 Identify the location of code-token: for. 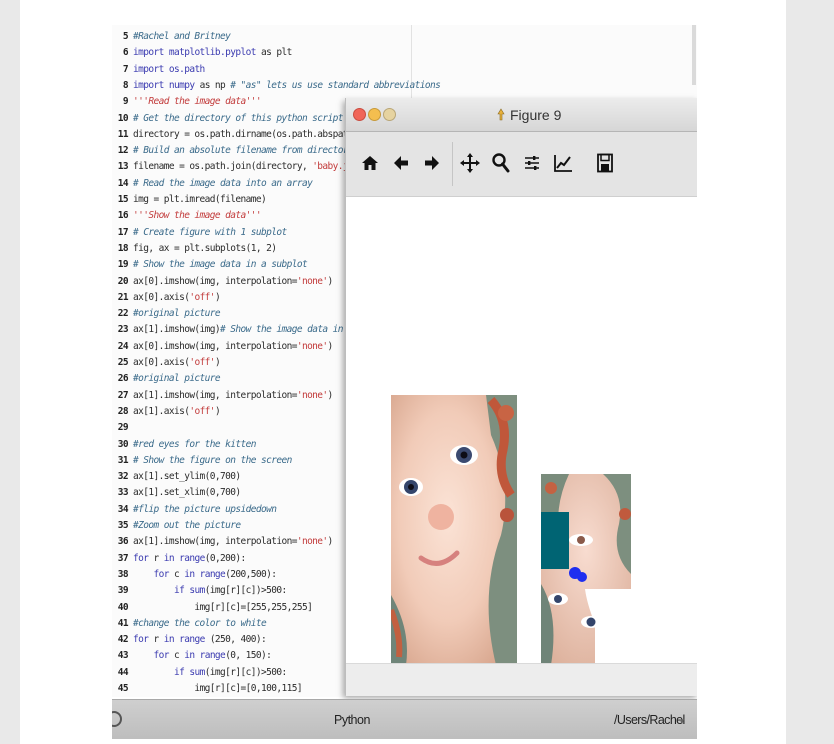
(163, 656).